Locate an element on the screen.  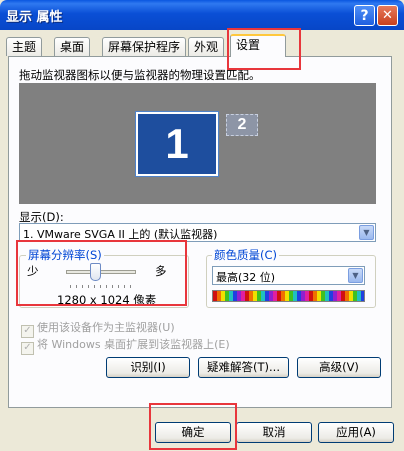
window-title: 显示 属性 is located at coordinates (34, 17).